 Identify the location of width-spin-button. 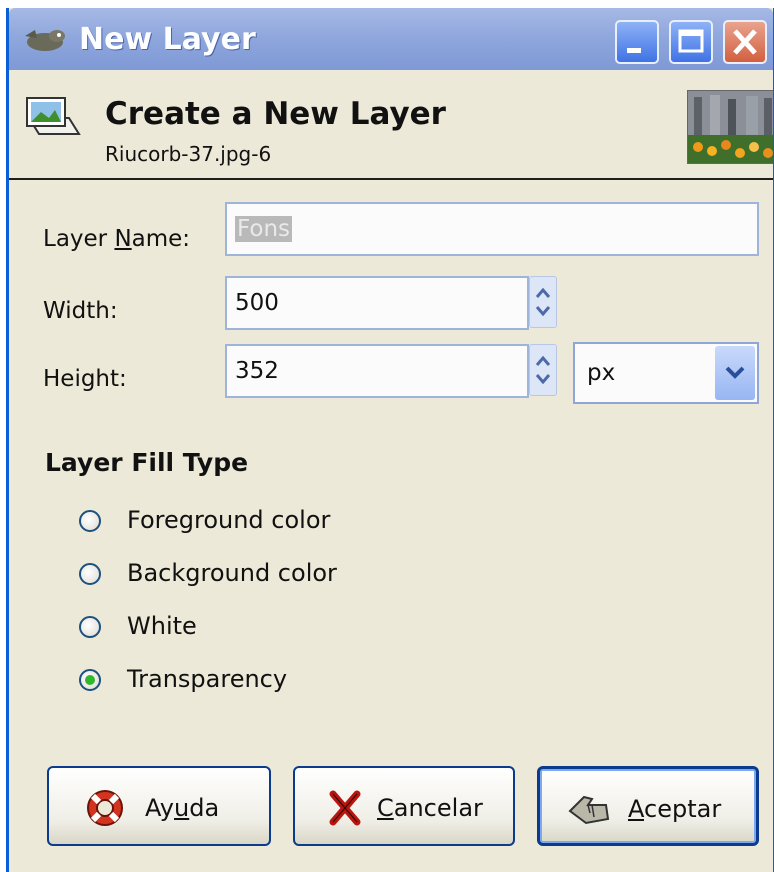
(543, 302).